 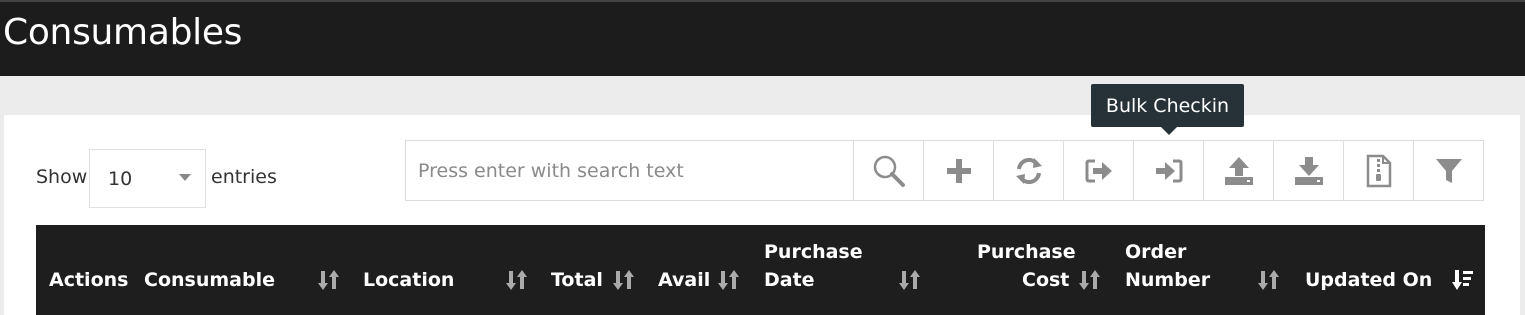 What do you see at coordinates (123, 32) in the screenshot?
I see `page-title: Consumables` at bounding box center [123, 32].